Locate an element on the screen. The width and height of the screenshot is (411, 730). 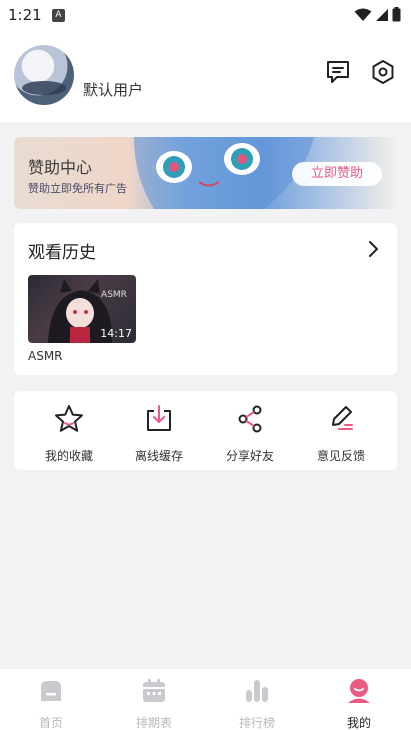
quick-actions-card: 我的收藏 离线缓存 分享好友 意见反馈 is located at coordinates (205, 430).